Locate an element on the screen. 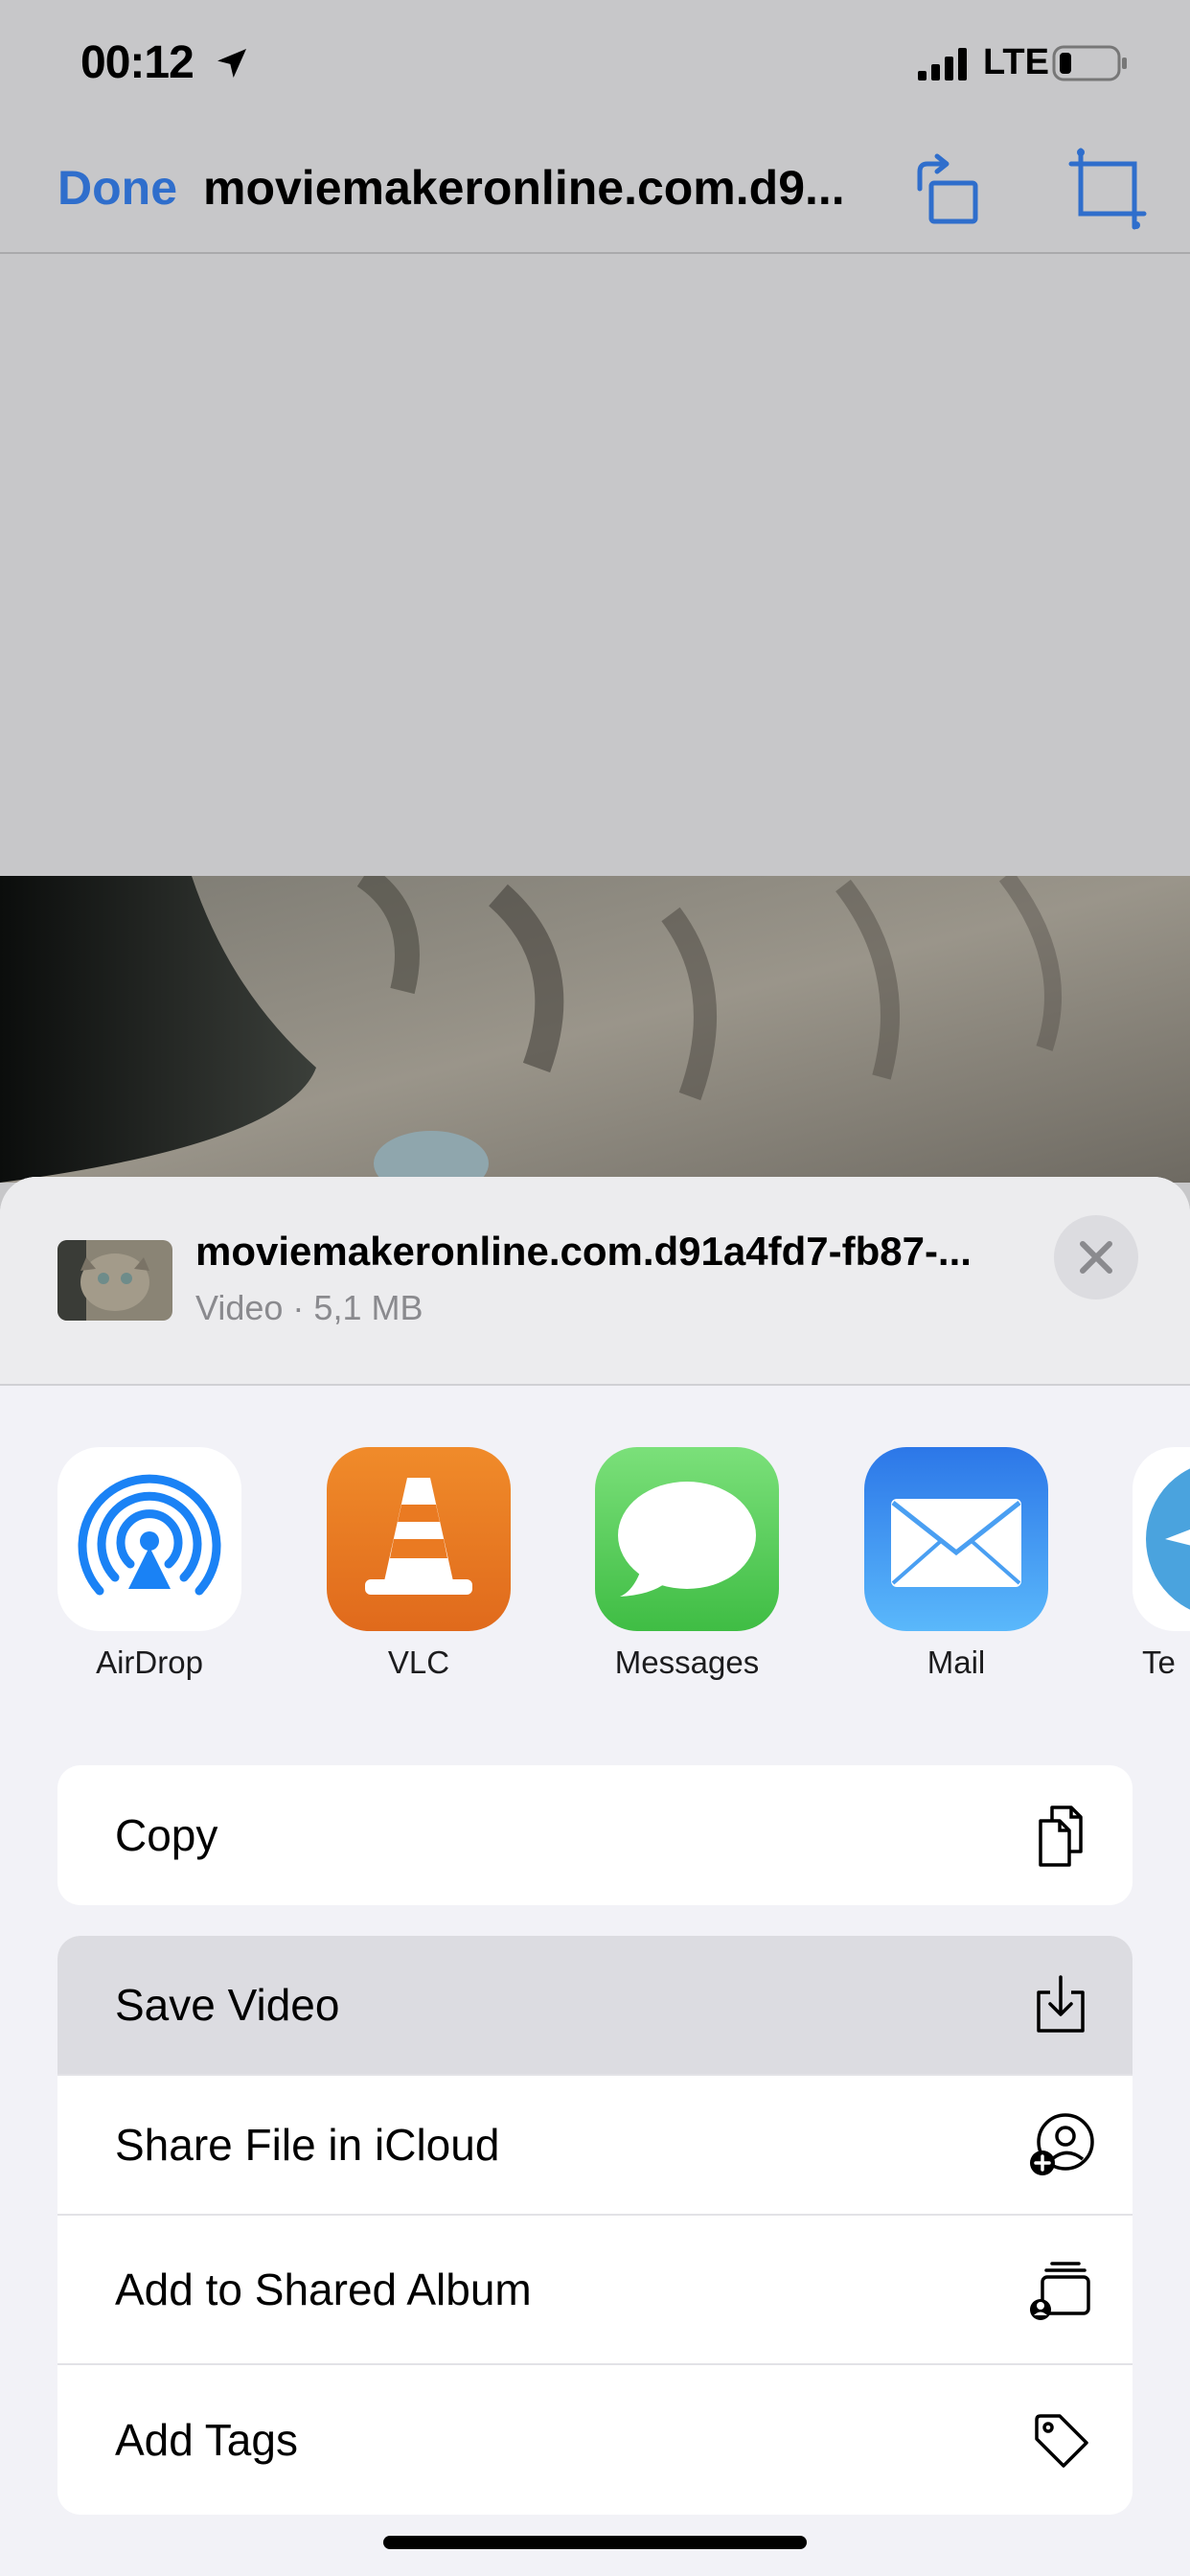 The width and height of the screenshot is (1190, 2576). video-thumbnail is located at coordinates (115, 1280).